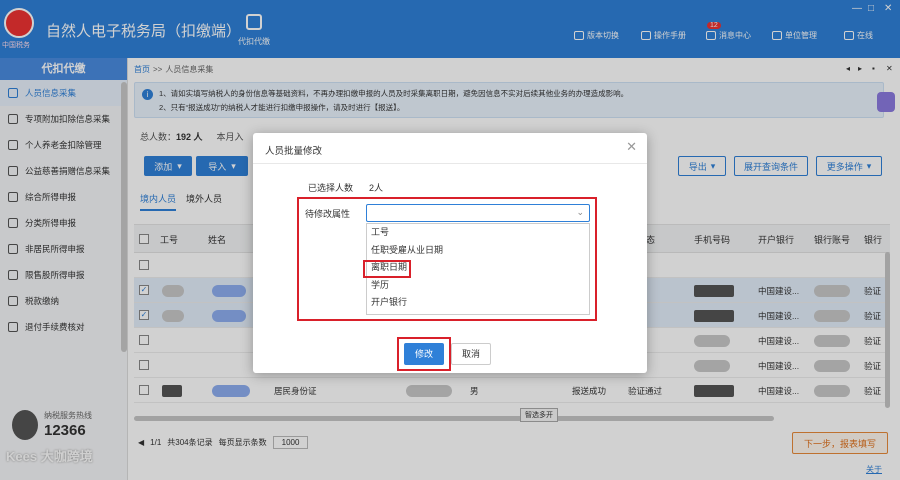 Image resolution: width=900 pixels, height=480 pixels. I want to click on cancel-button: 取消, so click(471, 354).